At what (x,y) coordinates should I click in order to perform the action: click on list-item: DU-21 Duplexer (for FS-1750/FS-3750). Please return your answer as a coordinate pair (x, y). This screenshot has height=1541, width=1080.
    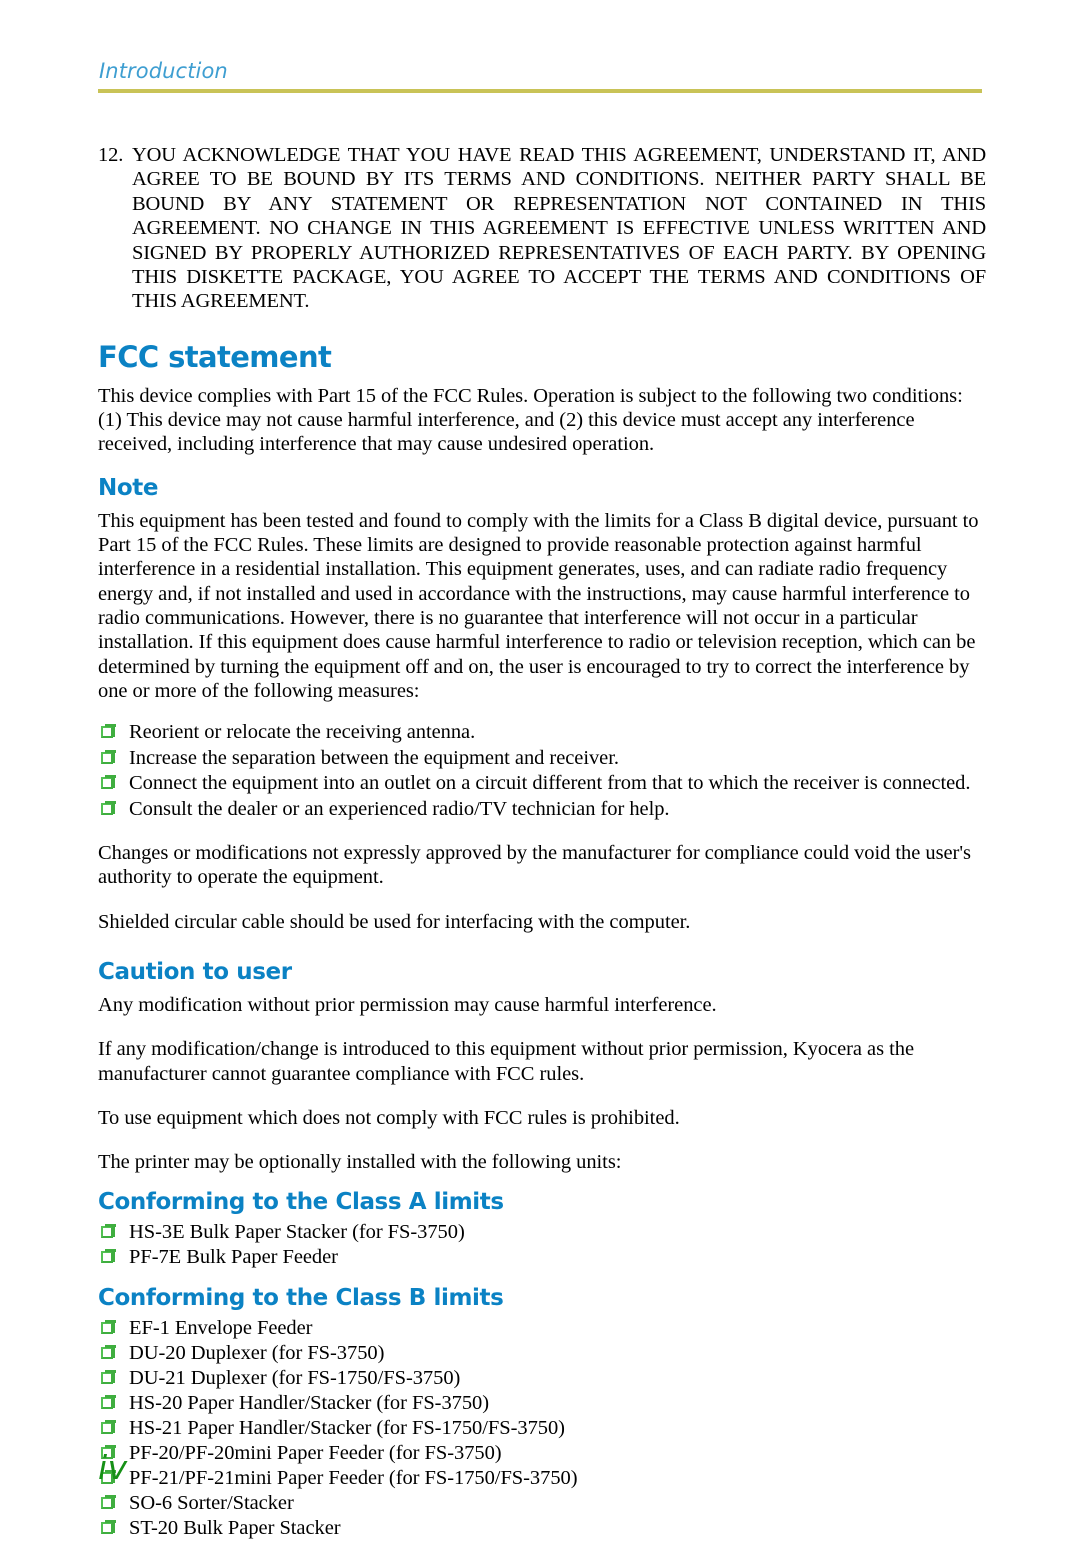
    Looking at the image, I should click on (542, 1378).